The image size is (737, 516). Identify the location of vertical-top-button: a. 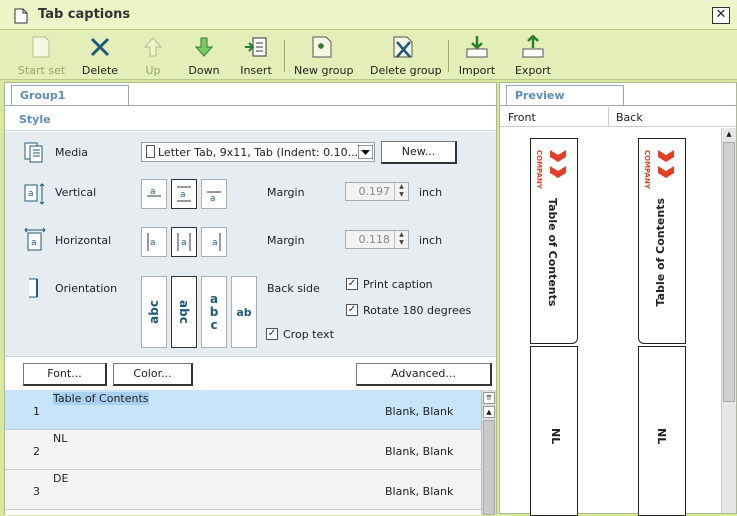
(154, 194).